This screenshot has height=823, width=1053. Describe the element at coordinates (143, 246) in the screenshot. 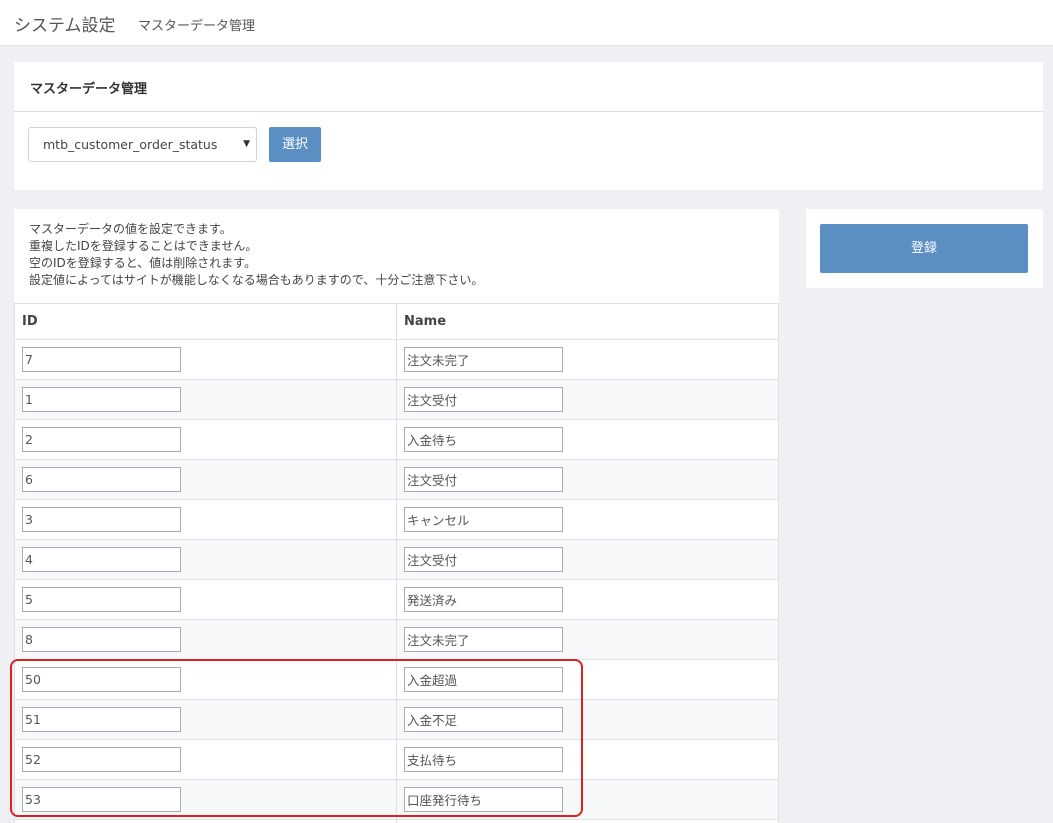

I see `description-line: 重複したIDを登録することはできません。` at that location.